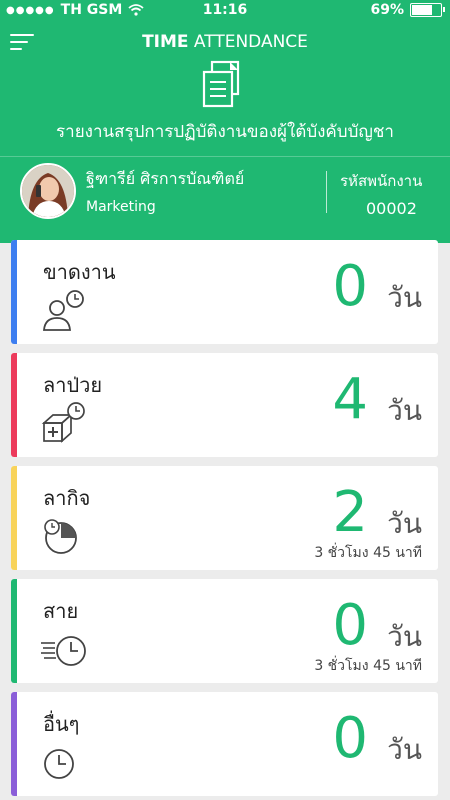 This screenshot has width=450, height=800. Describe the element at coordinates (350, 512) in the screenshot. I see `card-value: 2` at that location.